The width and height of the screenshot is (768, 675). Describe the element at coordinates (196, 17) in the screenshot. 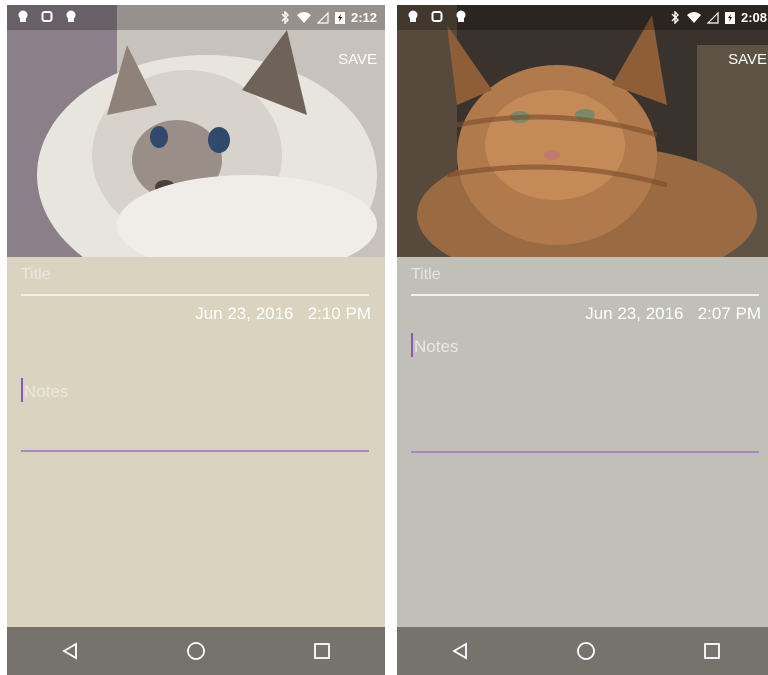

I see `status-bar: 2:12` at that location.